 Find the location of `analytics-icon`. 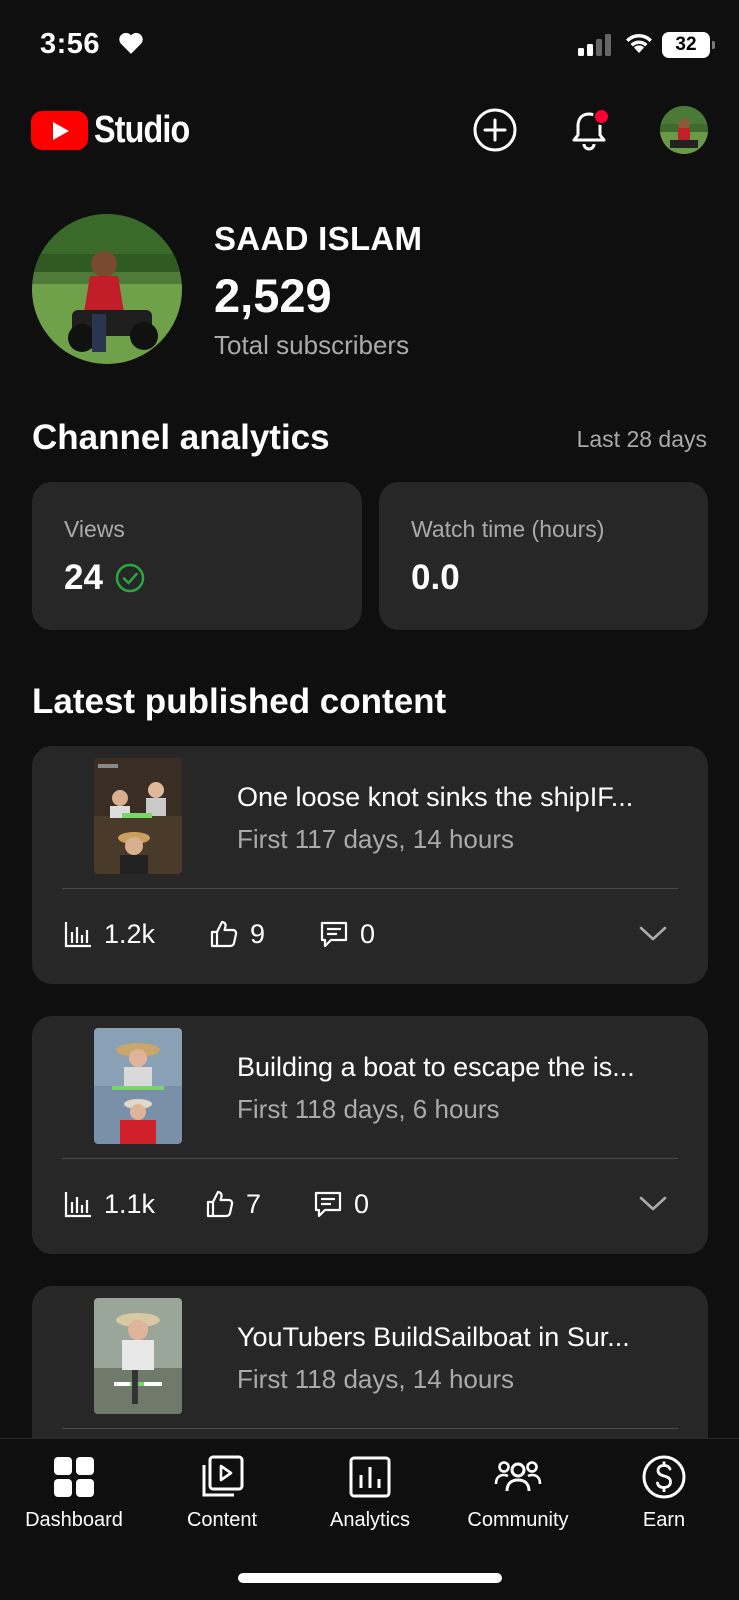

analytics-icon is located at coordinates (370, 1477).